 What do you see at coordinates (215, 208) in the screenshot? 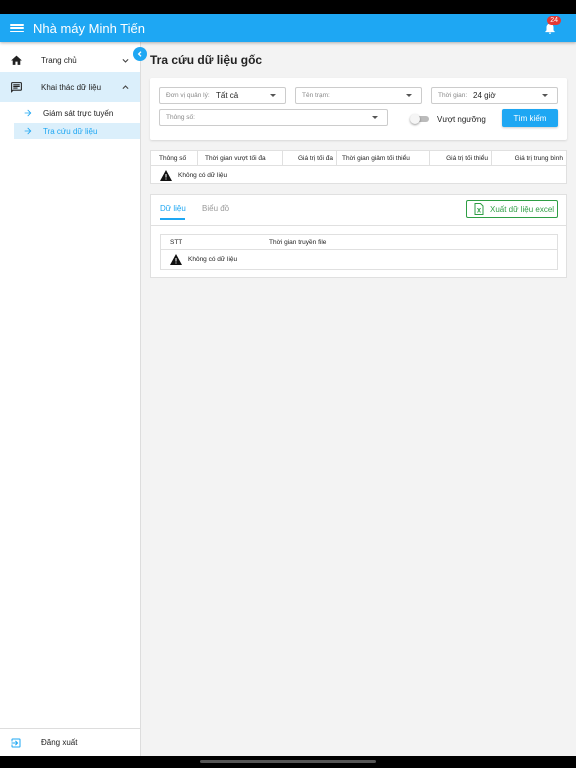
I see `tab-chart: Biểu đồ` at bounding box center [215, 208].